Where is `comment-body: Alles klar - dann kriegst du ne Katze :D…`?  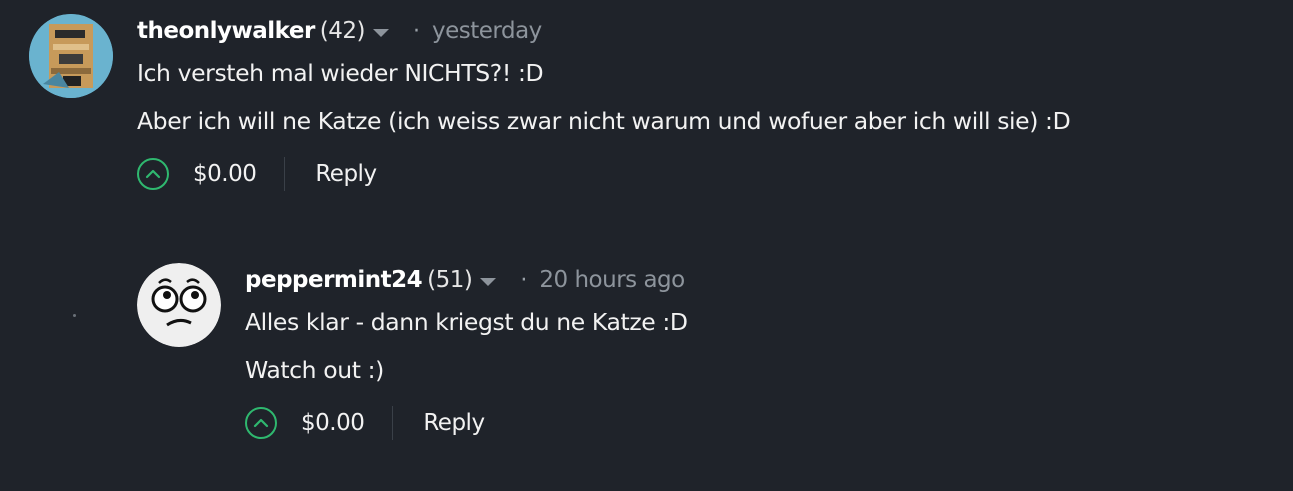 comment-body: Alles klar - dann kriegst du ne Katze :D… is located at coordinates (466, 346).